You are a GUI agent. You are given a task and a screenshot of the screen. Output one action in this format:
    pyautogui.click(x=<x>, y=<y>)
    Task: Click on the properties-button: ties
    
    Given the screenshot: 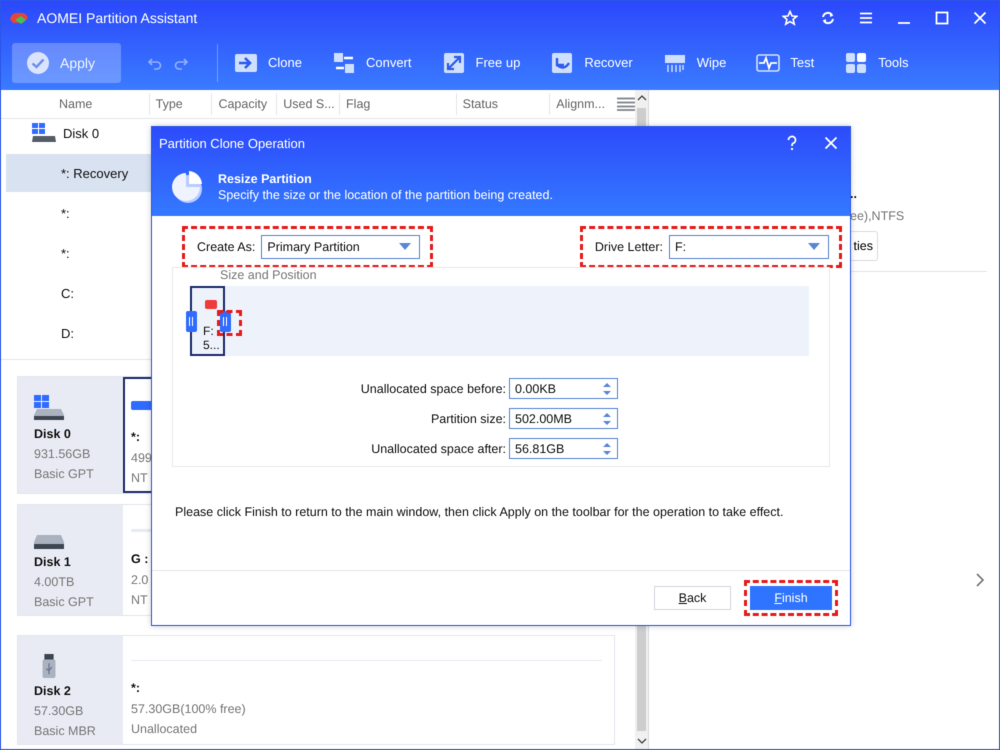 What is the action you would take?
    pyautogui.click(x=864, y=246)
    